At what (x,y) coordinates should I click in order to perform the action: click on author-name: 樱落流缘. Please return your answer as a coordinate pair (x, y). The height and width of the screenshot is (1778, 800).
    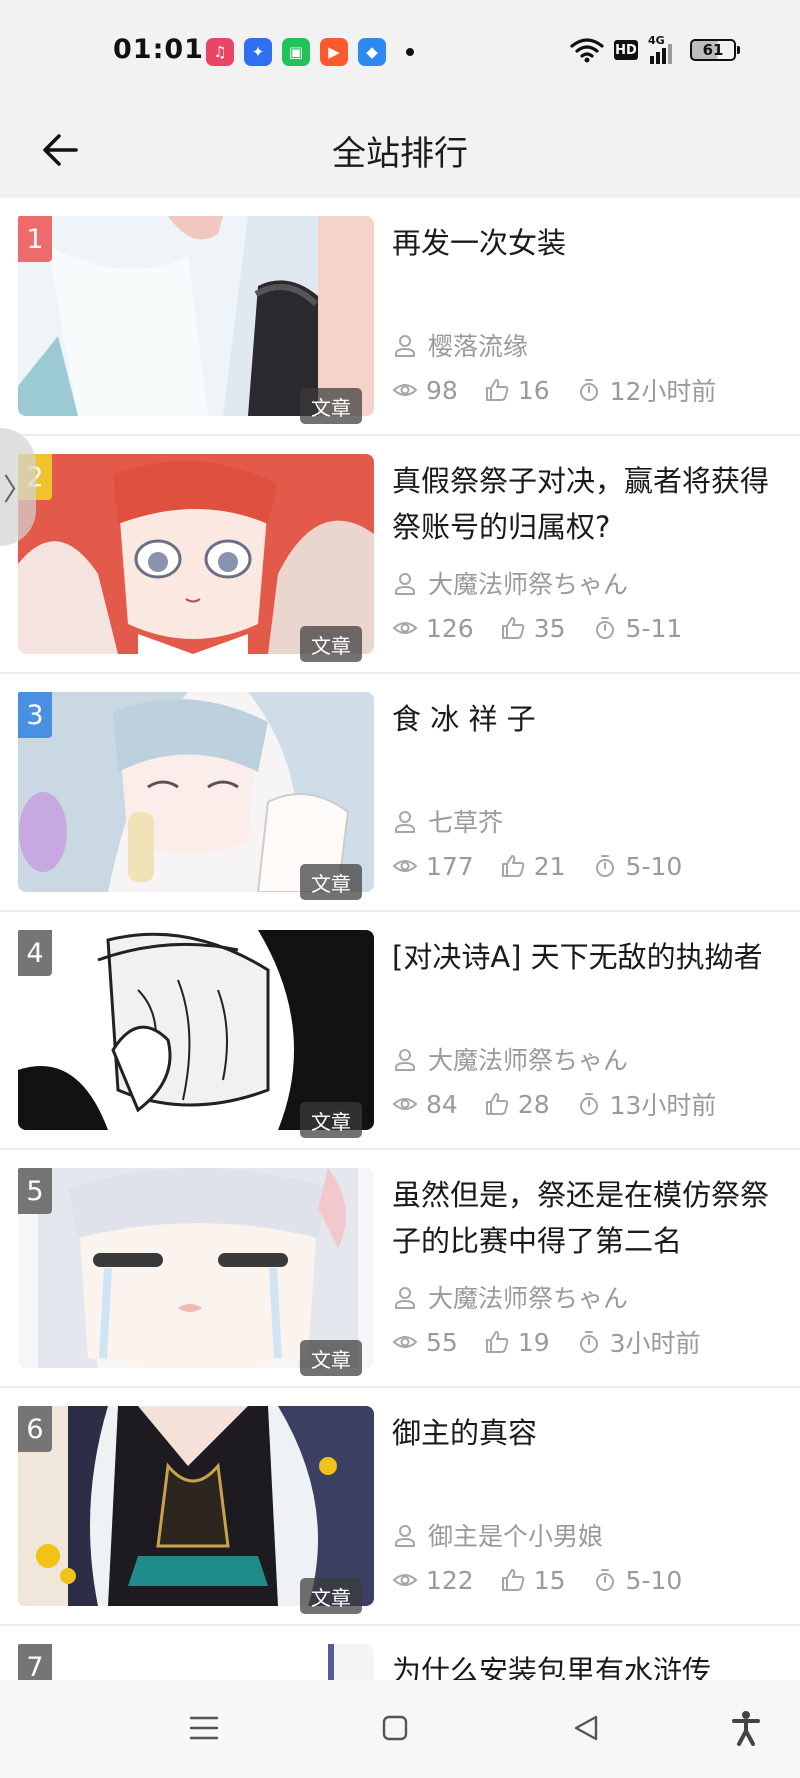
    Looking at the image, I should click on (478, 346).